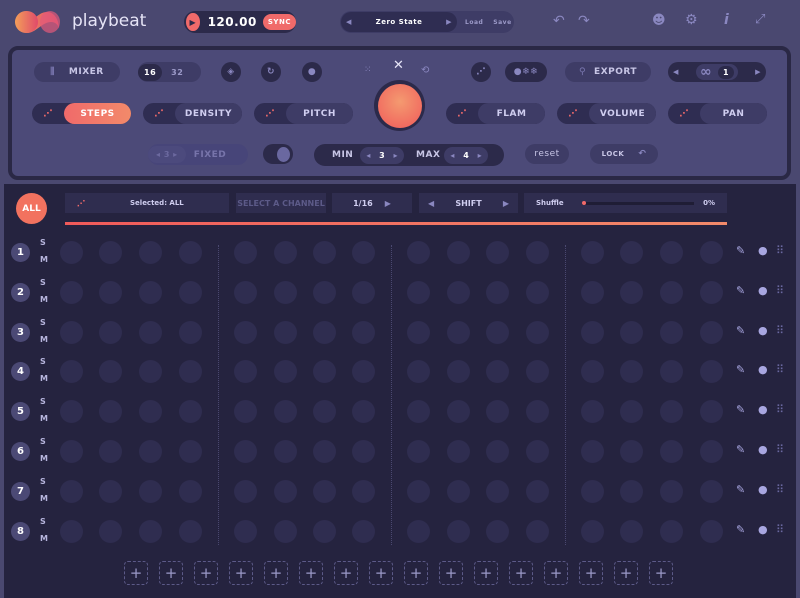  Describe the element at coordinates (77, 72) in the screenshot. I see `mixer-button: ⫼ MIXER` at that location.